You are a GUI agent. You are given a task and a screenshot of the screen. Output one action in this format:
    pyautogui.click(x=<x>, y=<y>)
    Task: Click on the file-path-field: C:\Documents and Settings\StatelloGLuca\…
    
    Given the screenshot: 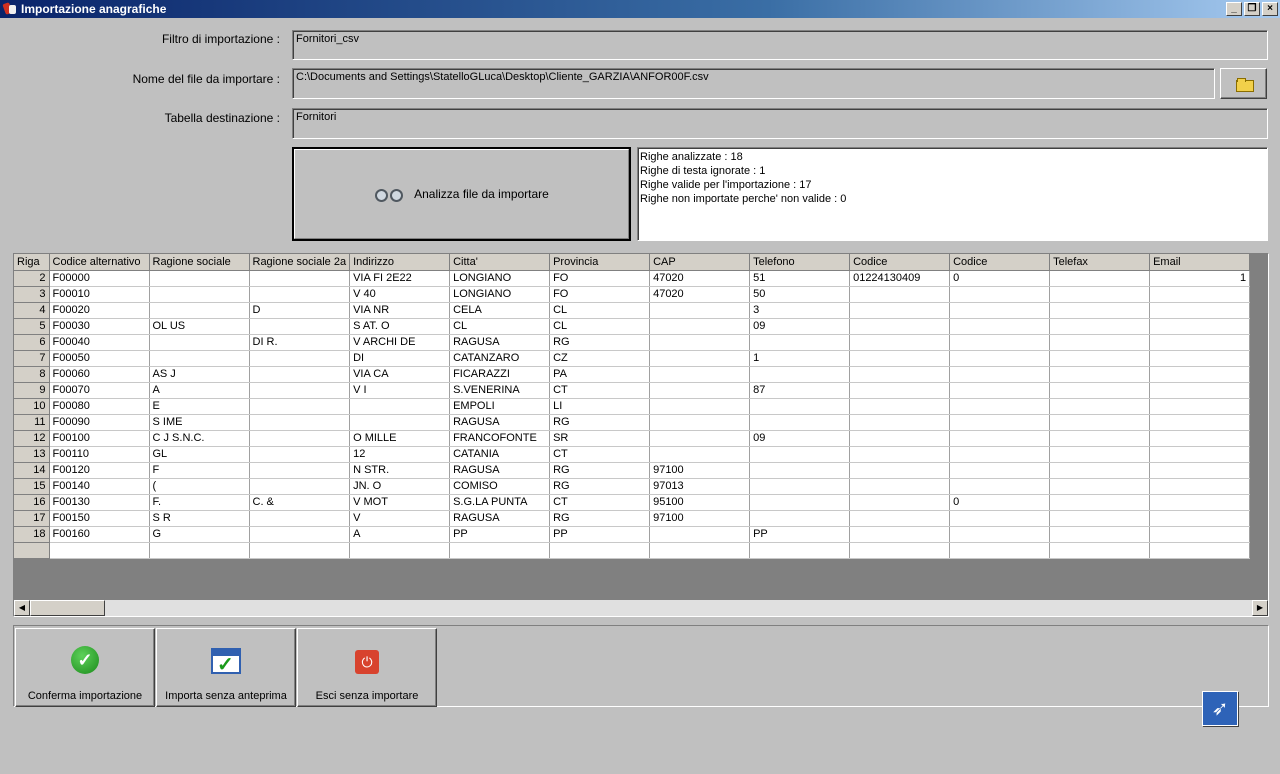 What is the action you would take?
    pyautogui.click(x=753, y=83)
    